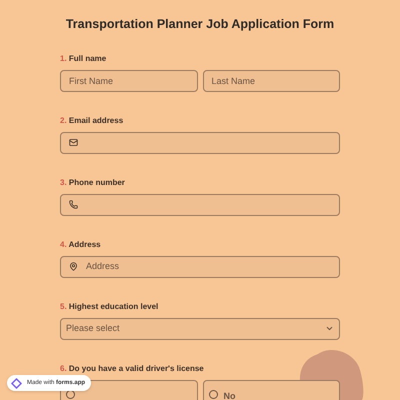 Image resolution: width=400 pixels, height=400 pixels. Describe the element at coordinates (200, 205) in the screenshot. I see `phone-field` at that location.